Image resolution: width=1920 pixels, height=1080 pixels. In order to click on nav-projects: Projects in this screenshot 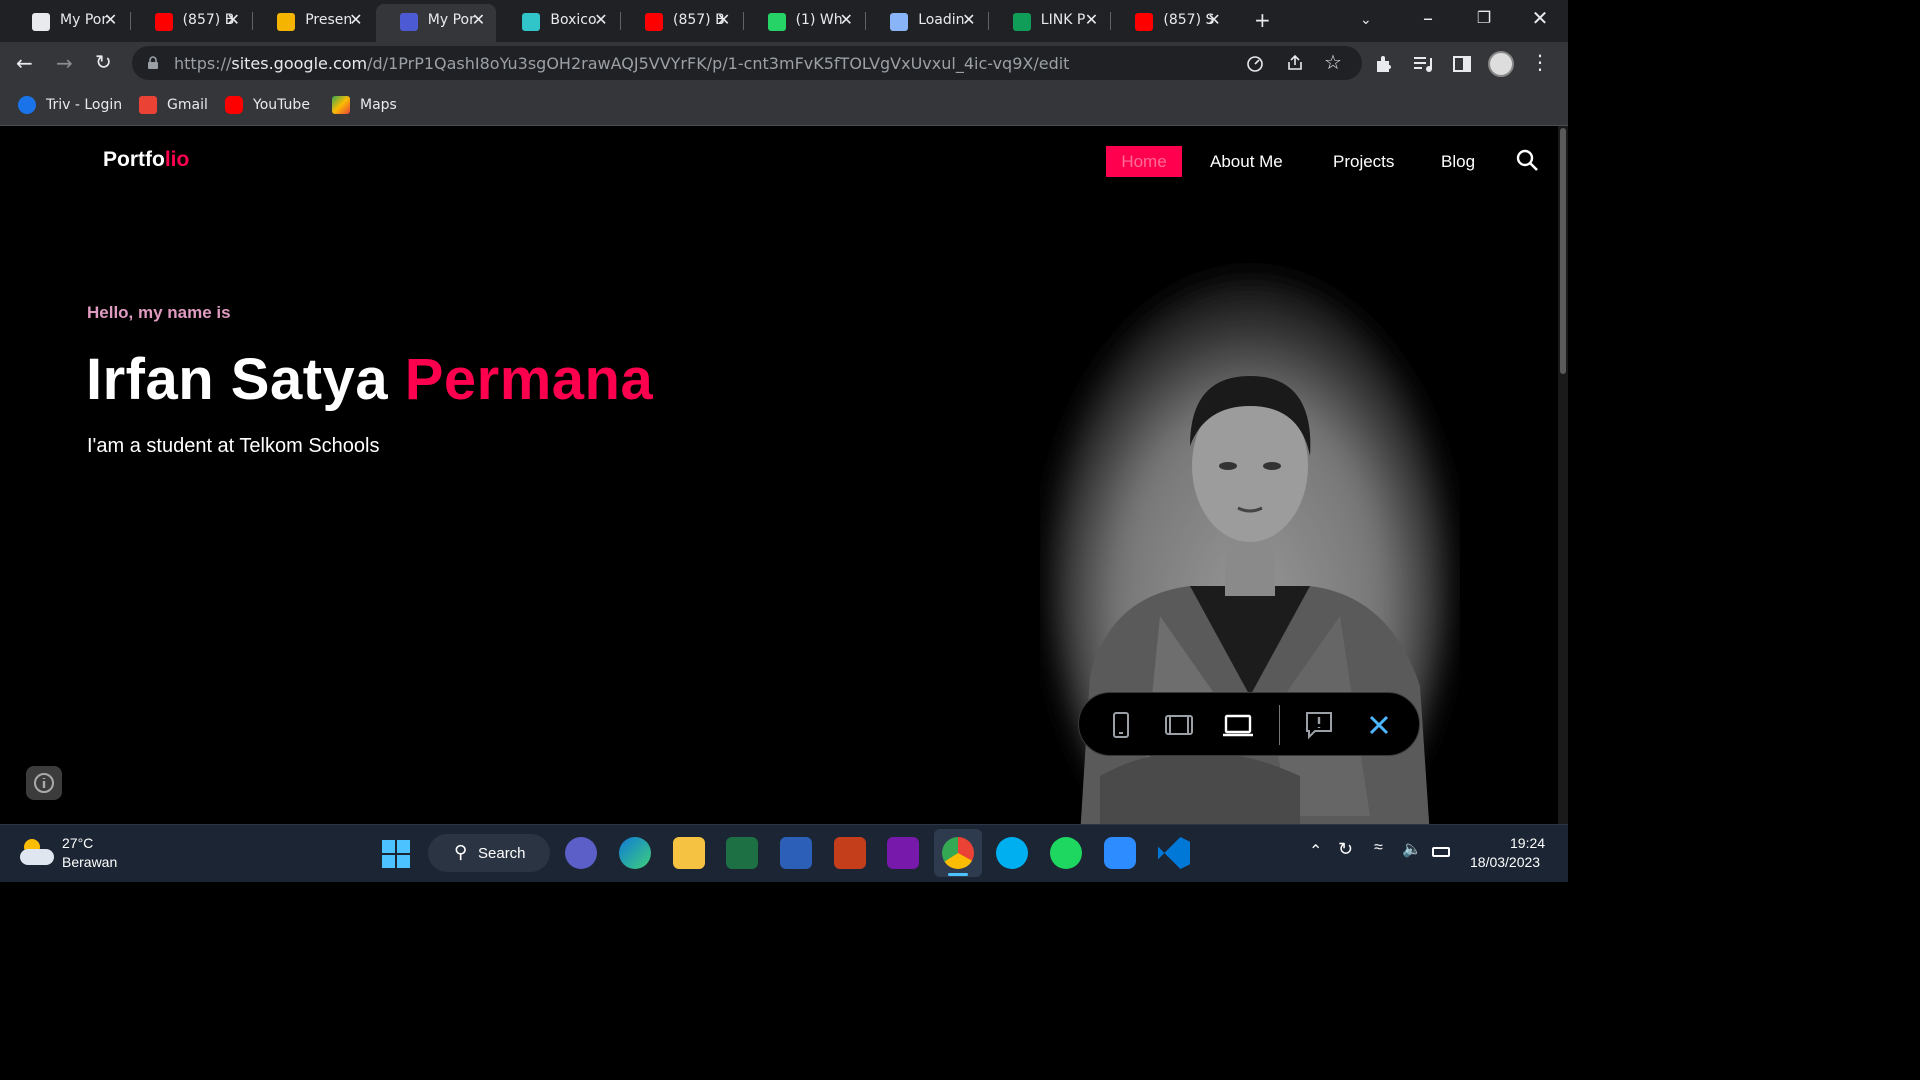, I will do `click(1363, 161)`.